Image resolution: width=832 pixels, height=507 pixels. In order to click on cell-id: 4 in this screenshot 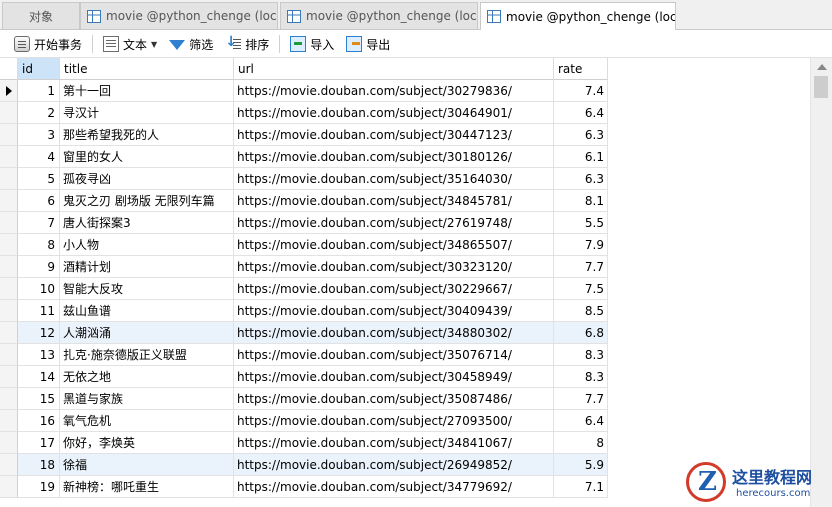, I will do `click(39, 157)`.